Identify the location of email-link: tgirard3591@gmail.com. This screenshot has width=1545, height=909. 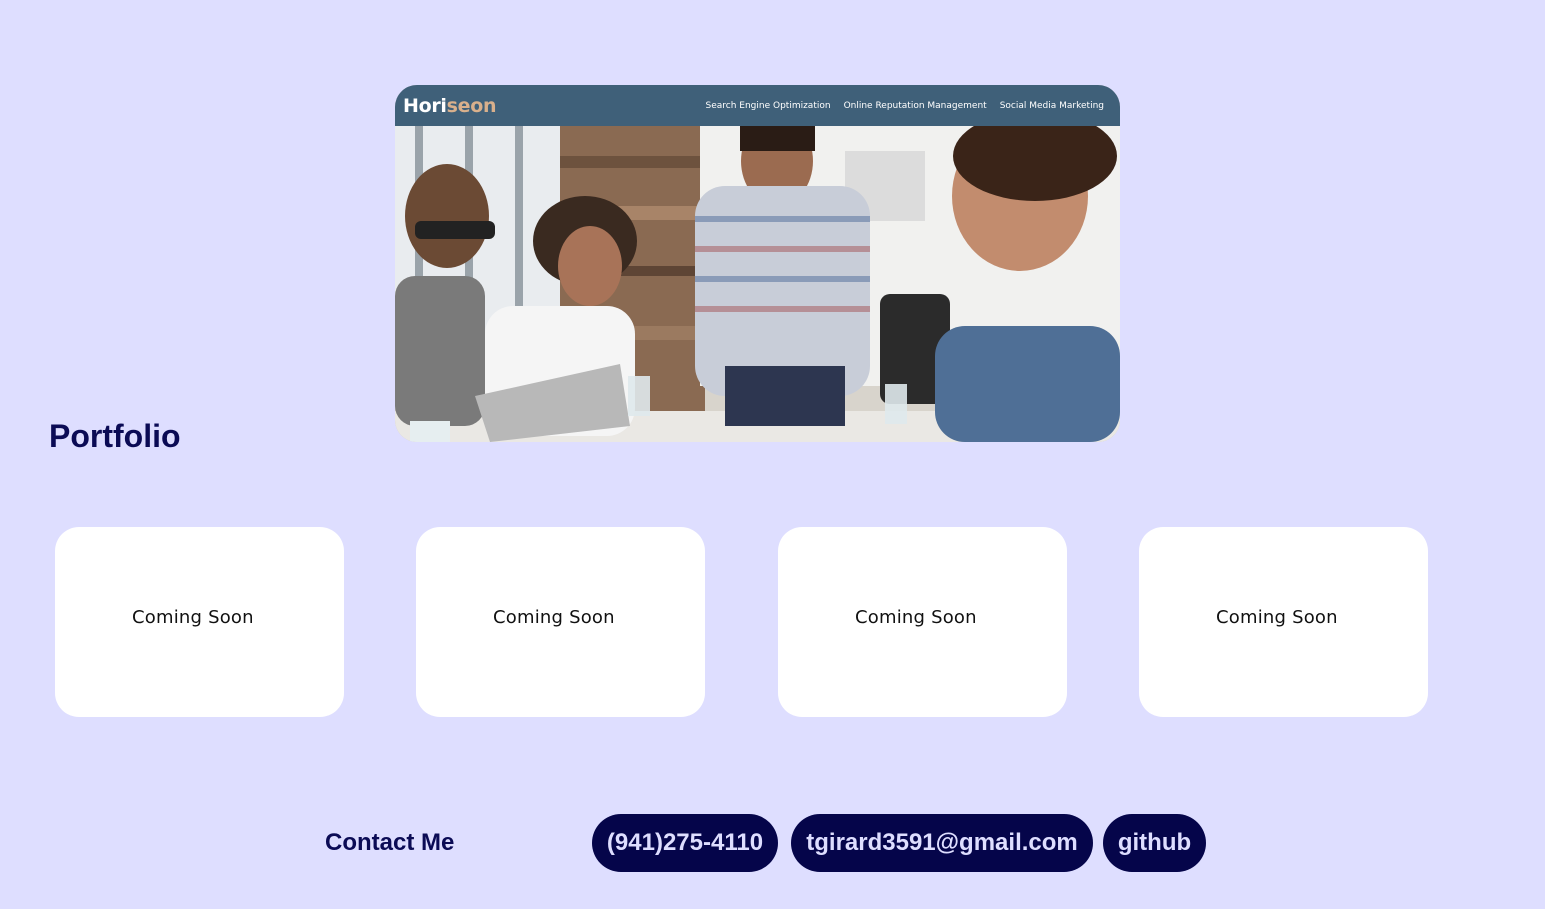
(942, 843).